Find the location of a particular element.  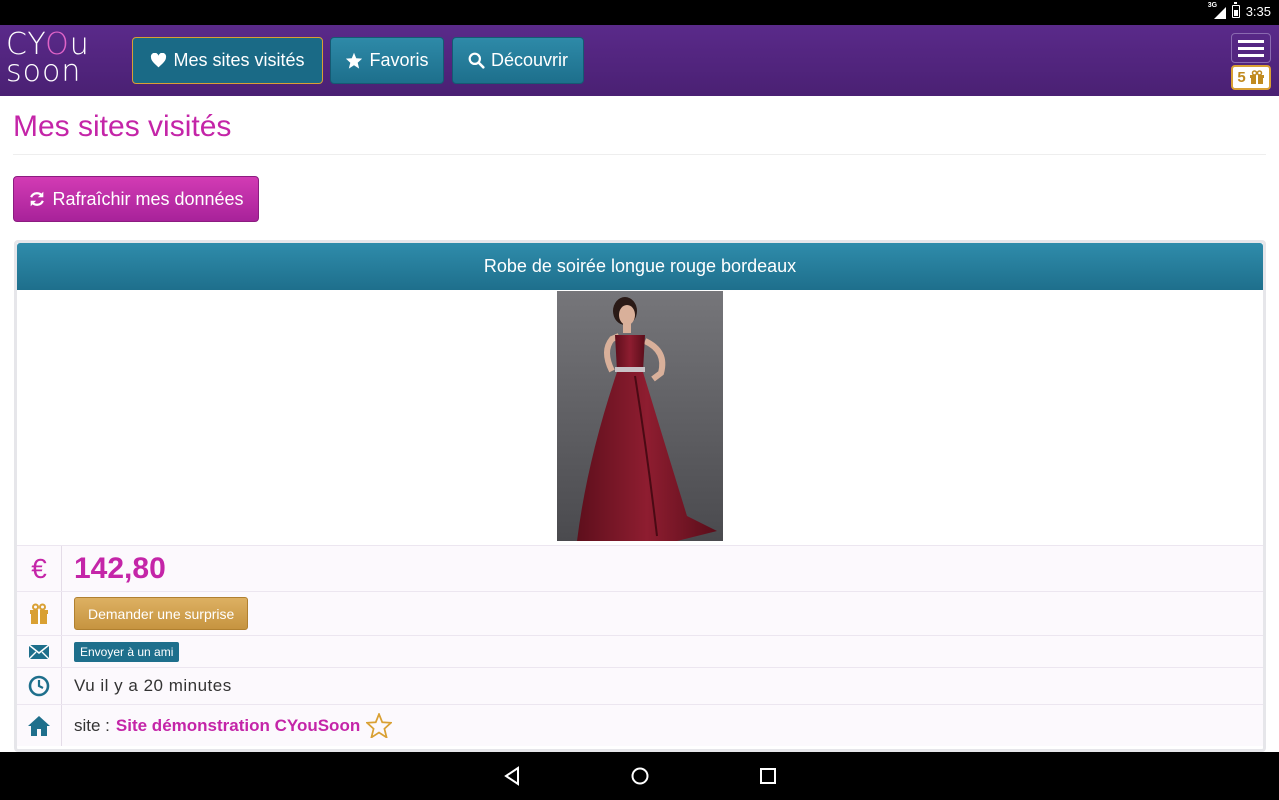

heart-icon is located at coordinates (159, 60).